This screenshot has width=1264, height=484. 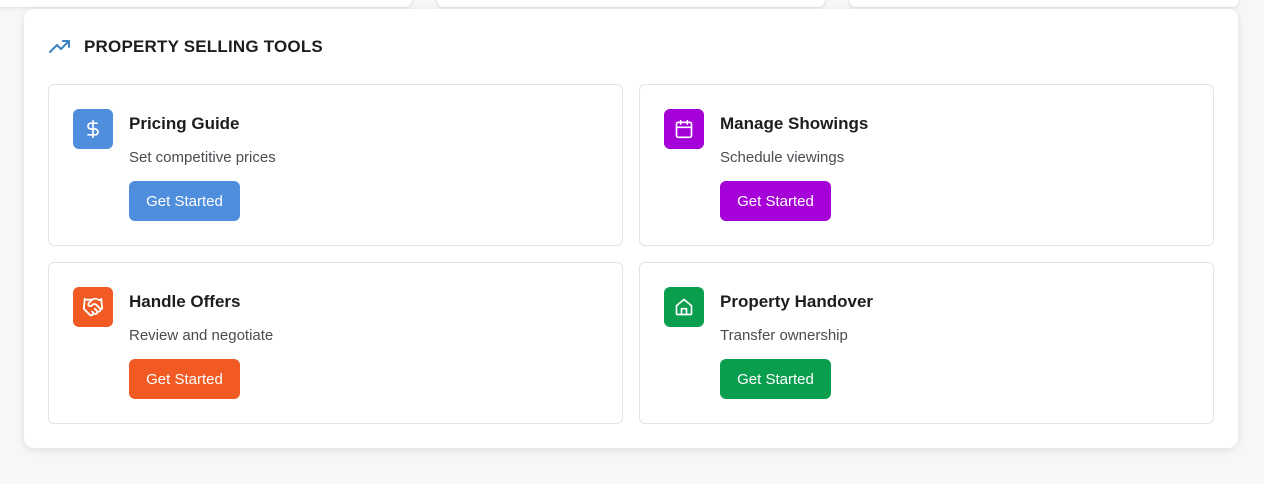 I want to click on tool-title: Manage Showings, so click(x=794, y=123).